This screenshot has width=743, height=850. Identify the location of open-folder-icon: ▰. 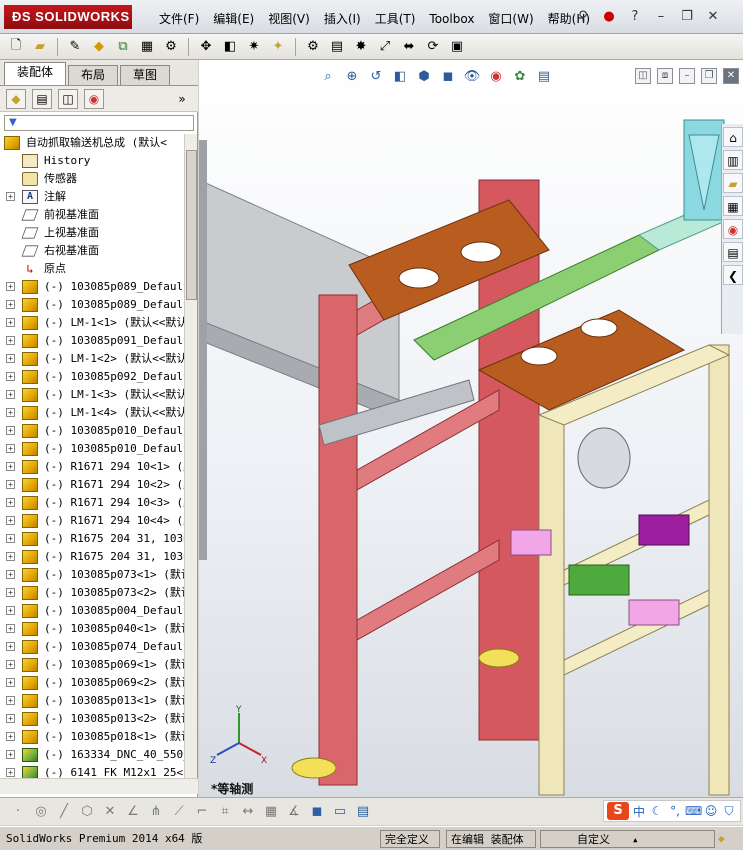
(40, 47).